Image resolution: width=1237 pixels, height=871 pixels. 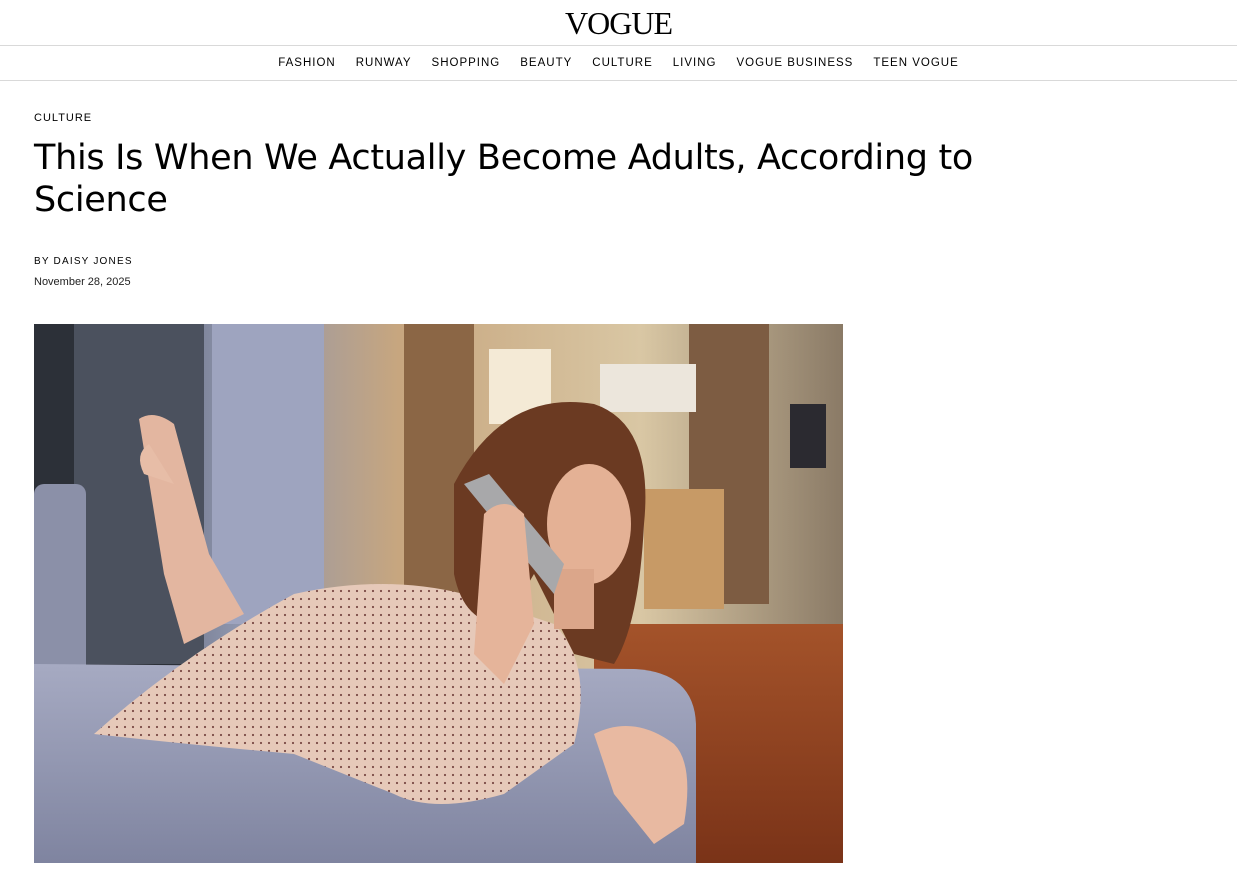 What do you see at coordinates (306, 63) in the screenshot?
I see `nav-item-fashion: FASHION` at bounding box center [306, 63].